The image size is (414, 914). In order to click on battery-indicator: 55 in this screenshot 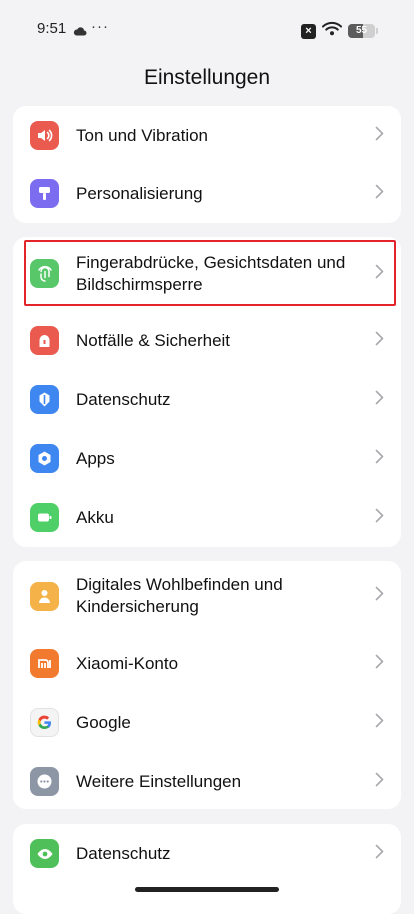, I will do `click(361, 31)`.